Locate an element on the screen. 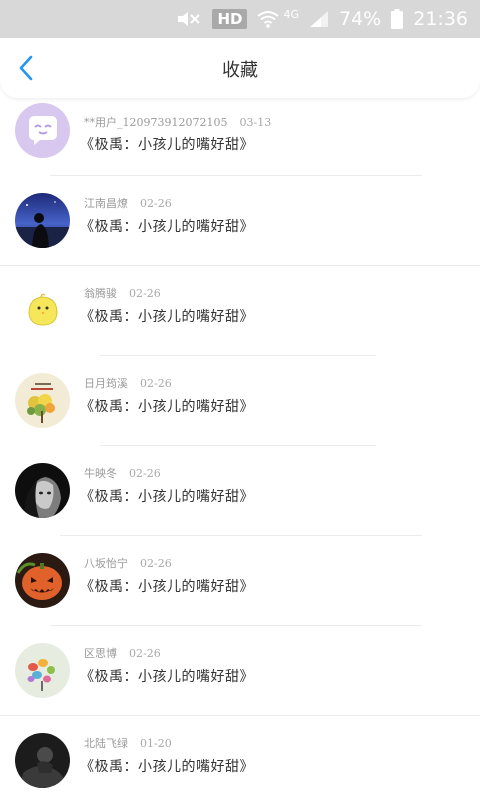  list-item: 区思博 02-26 《极禹：小孩儿的嘴好甜》 is located at coordinates (240, 671).